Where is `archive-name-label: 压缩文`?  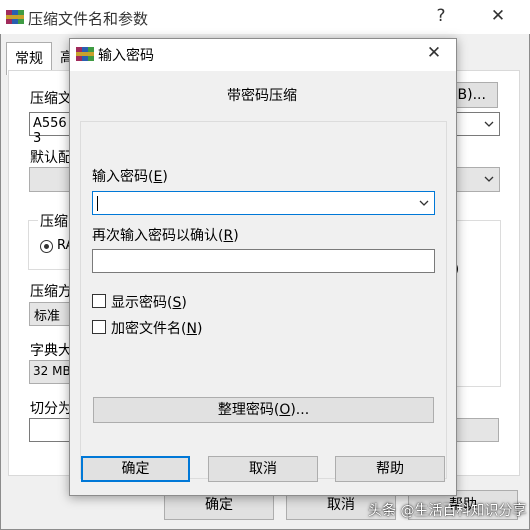 archive-name-label: 压缩文 is located at coordinates (51, 99).